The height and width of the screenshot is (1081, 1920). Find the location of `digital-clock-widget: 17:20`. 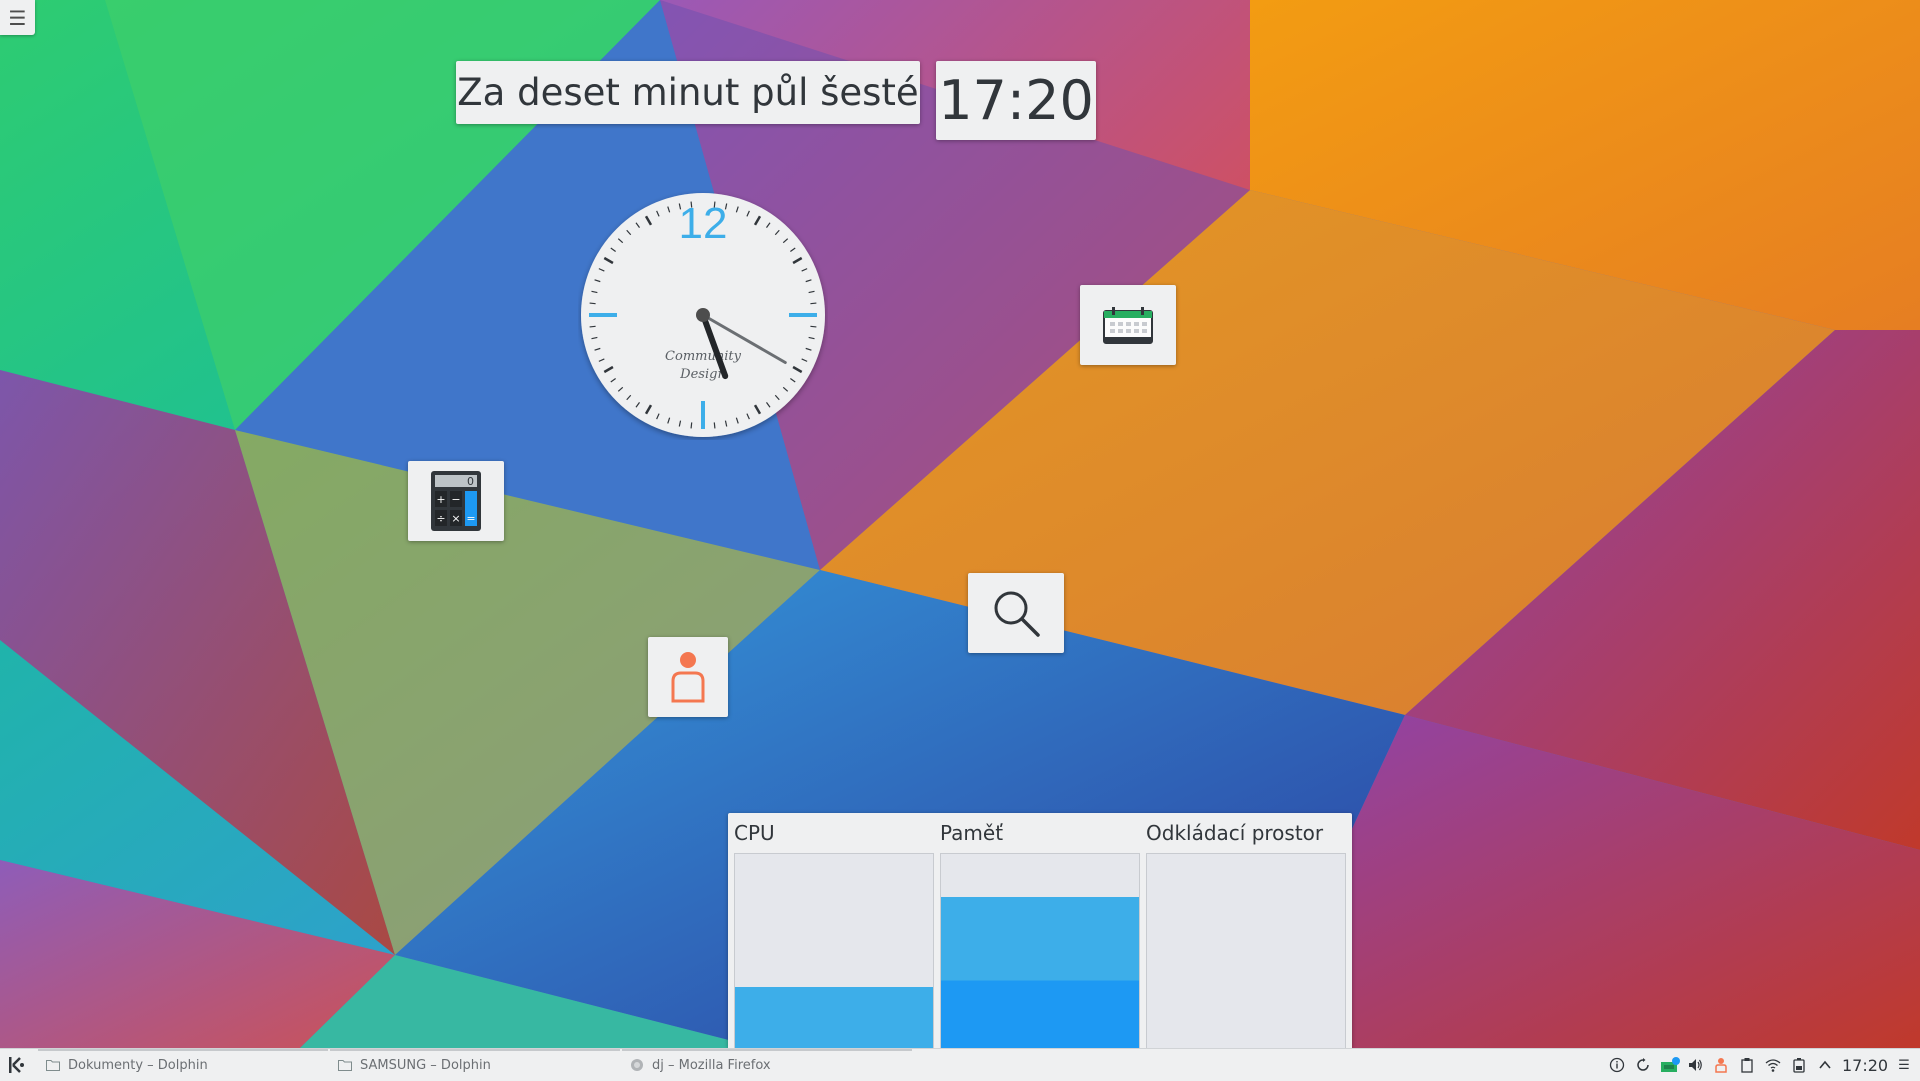

digital-clock-widget: 17:20 is located at coordinates (1016, 100).